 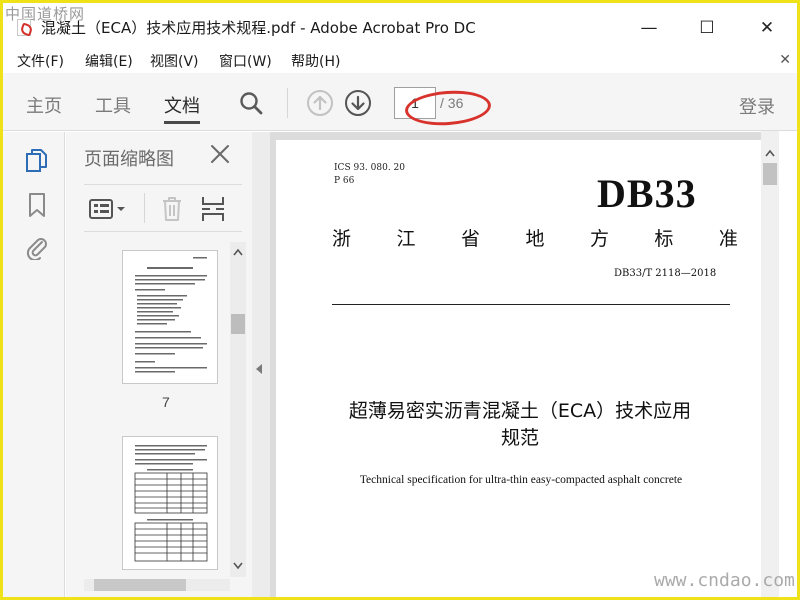 I want to click on navigation-rail, so click(x=34, y=364).